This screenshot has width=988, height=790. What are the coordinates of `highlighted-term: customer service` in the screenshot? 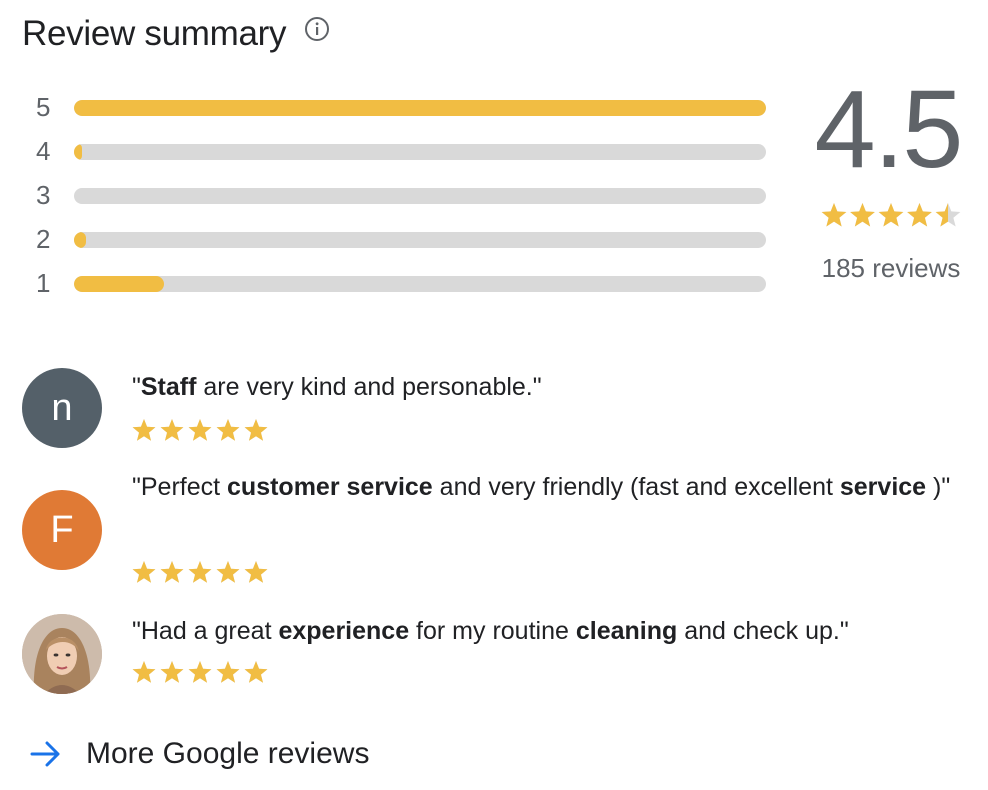 It's located at (330, 487).